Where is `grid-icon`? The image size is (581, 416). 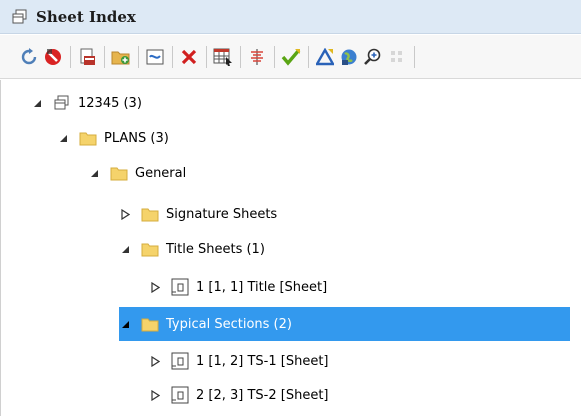
grid-icon is located at coordinates (397, 57).